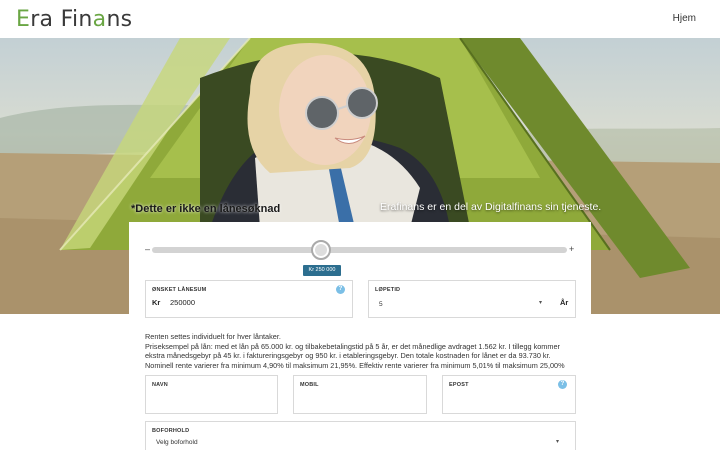  Describe the element at coordinates (99, 19) in the screenshot. I see `logo-letter-a: a` at that location.